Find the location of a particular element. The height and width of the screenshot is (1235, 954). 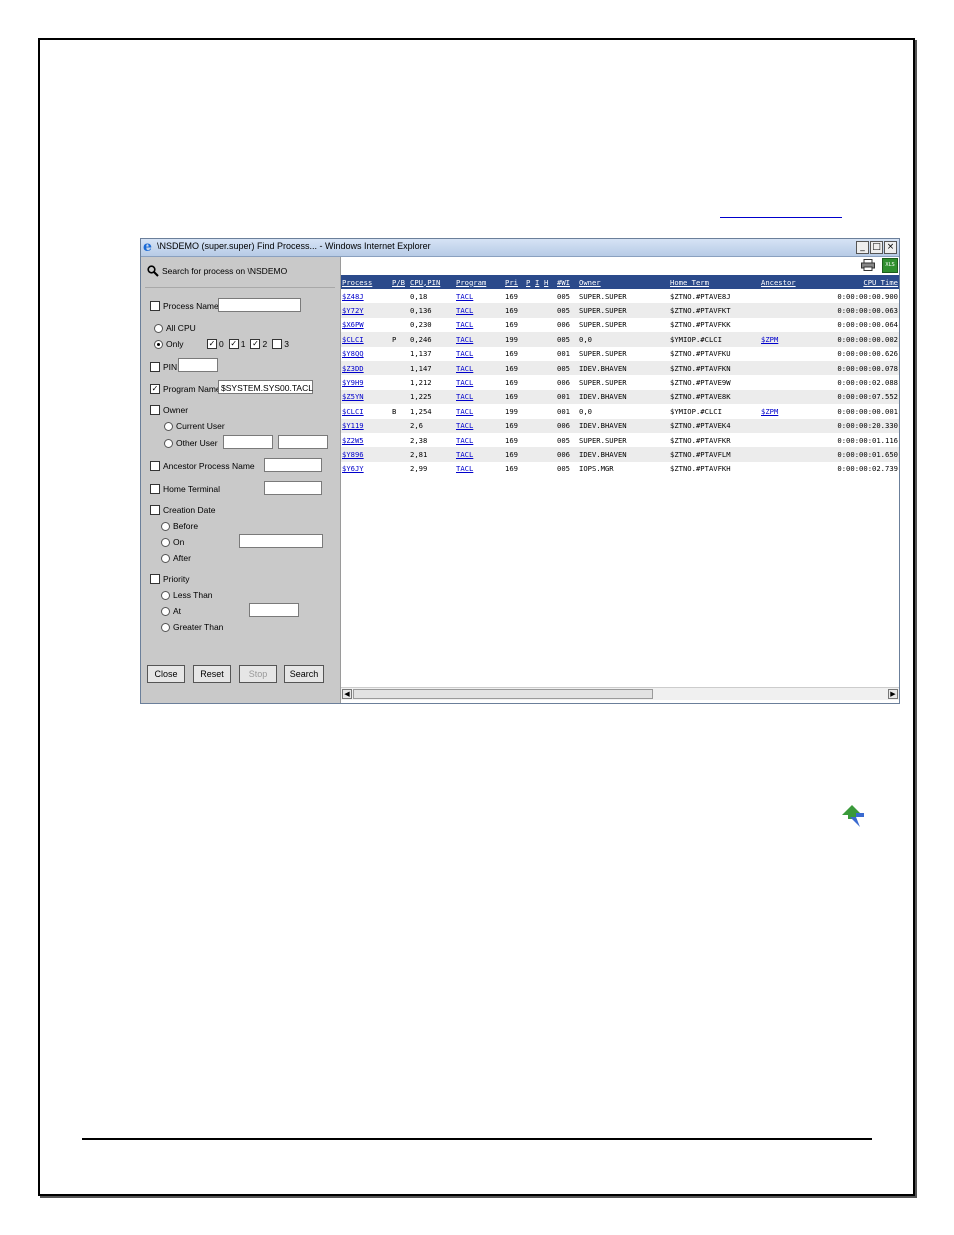

home-terminal-input is located at coordinates (293, 488).